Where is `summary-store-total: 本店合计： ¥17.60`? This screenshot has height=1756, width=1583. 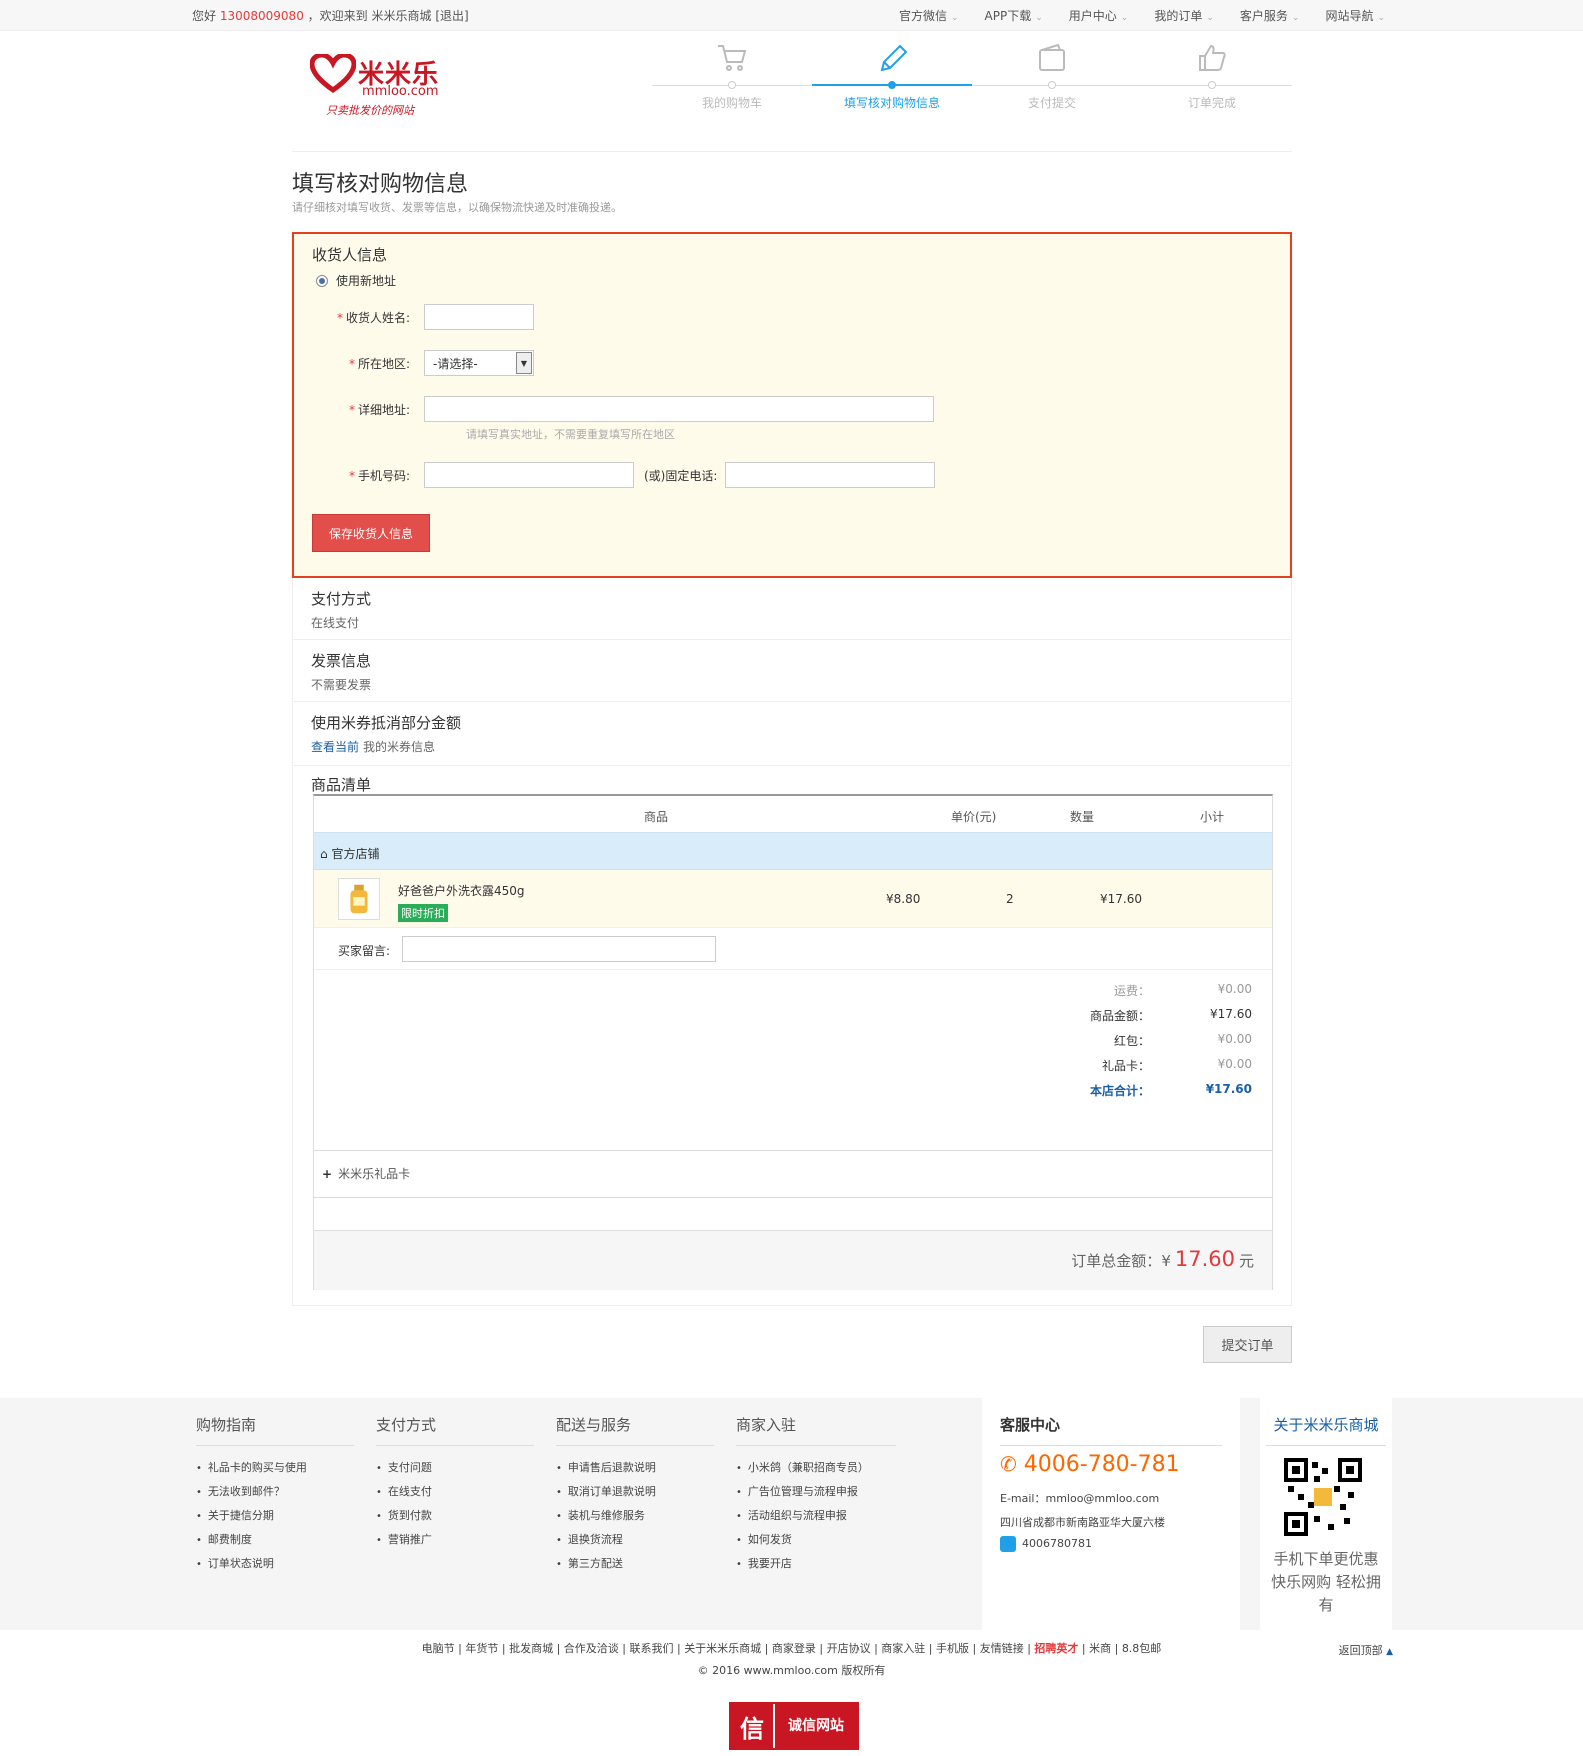 summary-store-total: 本店合计： ¥17.60 is located at coordinates (1170, 1090).